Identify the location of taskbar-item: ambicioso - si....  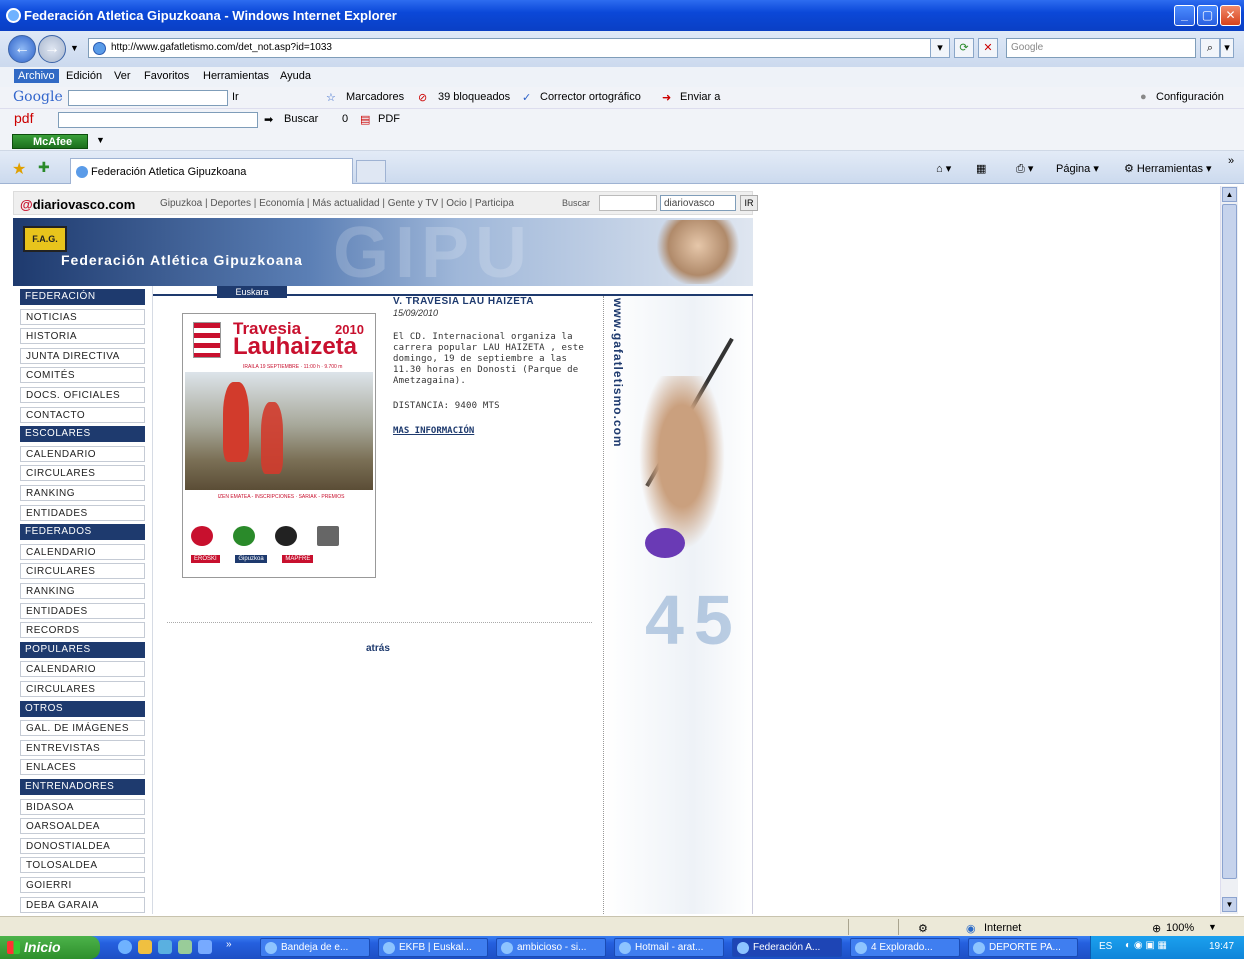
(551, 947).